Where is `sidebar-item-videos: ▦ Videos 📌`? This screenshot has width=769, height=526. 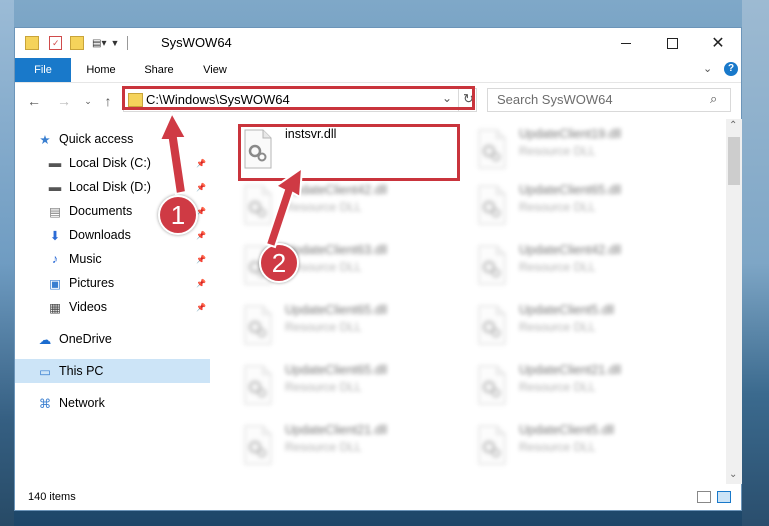
sidebar-item-videos: ▦ Videos 📌 is located at coordinates (112, 307).